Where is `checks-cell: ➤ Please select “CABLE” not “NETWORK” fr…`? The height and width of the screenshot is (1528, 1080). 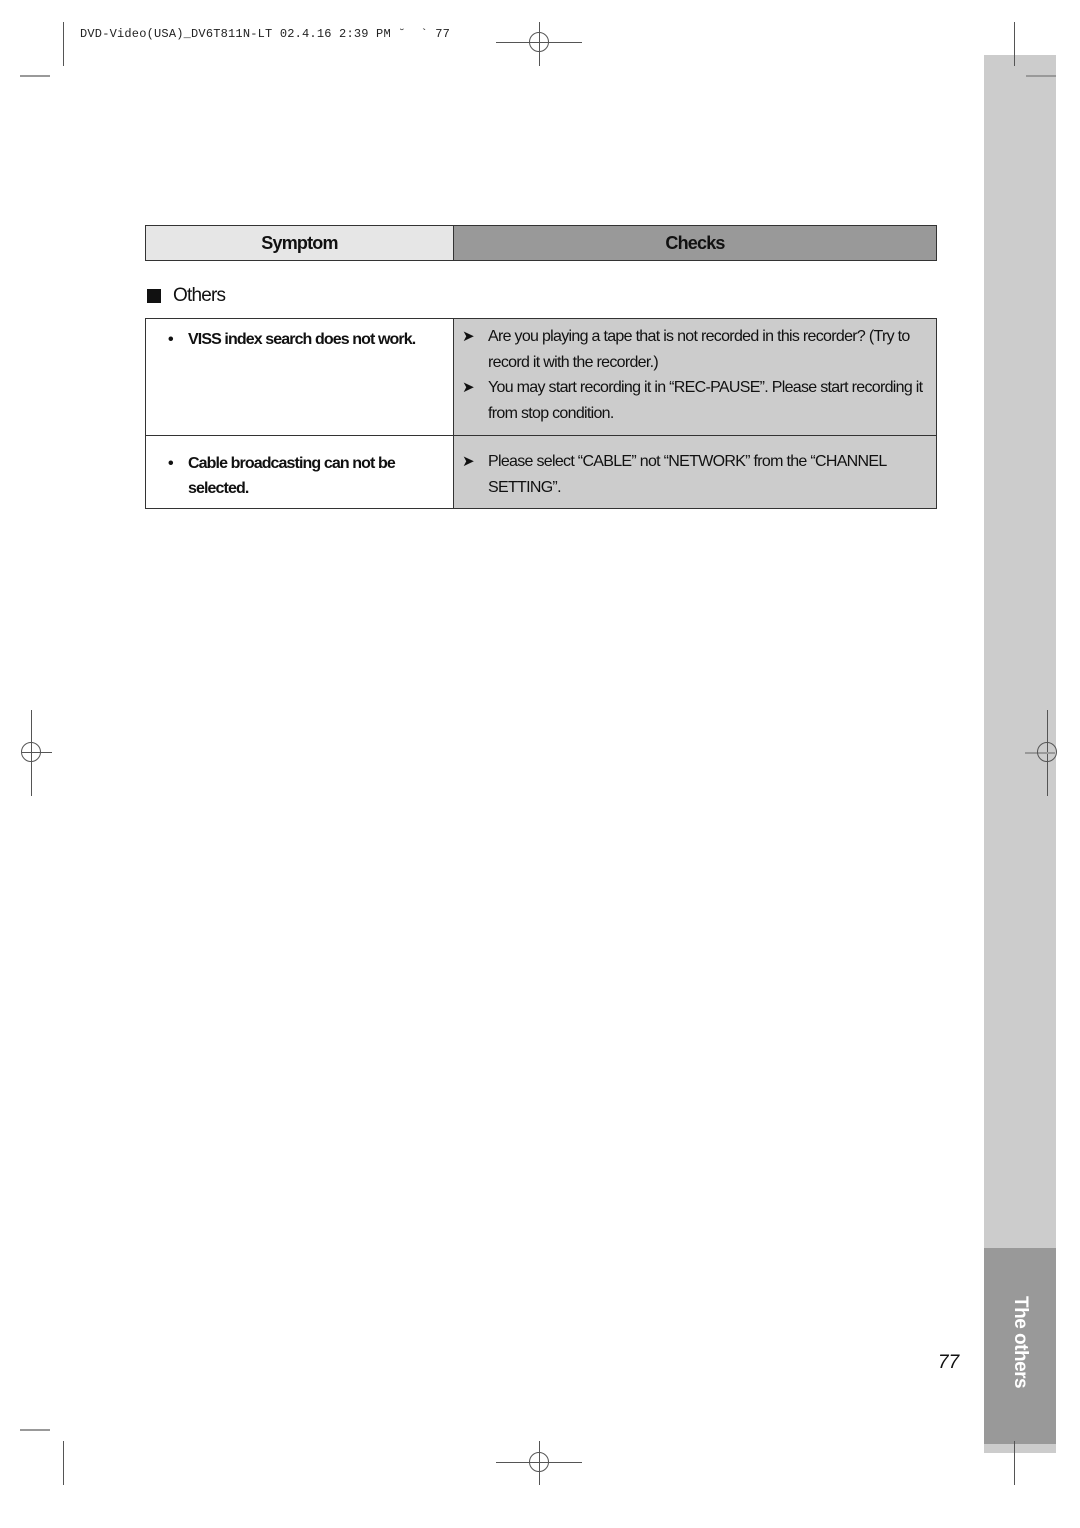
checks-cell: ➤ Please select “CABLE” not “NETWORK” fr… is located at coordinates (695, 472).